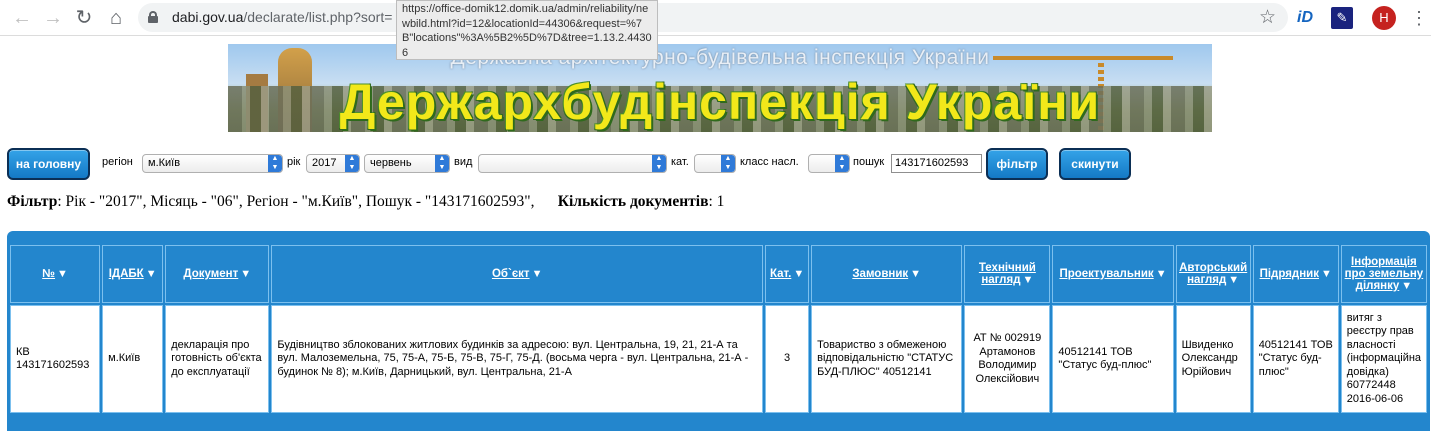 The width and height of the screenshot is (1431, 431). What do you see at coordinates (1384, 18) in the screenshot?
I see `avatar: H` at bounding box center [1384, 18].